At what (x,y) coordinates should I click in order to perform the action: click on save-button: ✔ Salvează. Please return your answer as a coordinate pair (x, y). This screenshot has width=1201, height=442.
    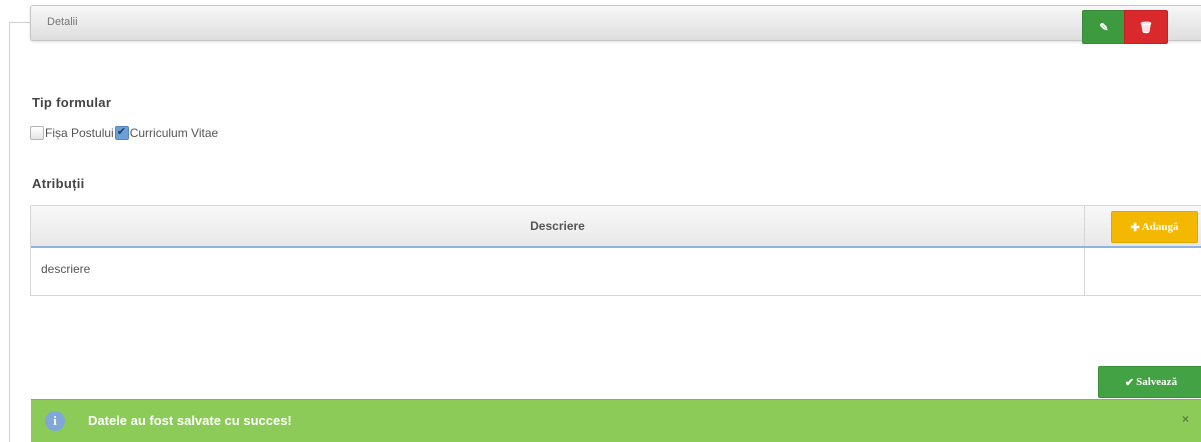
    Looking at the image, I should click on (1149, 382).